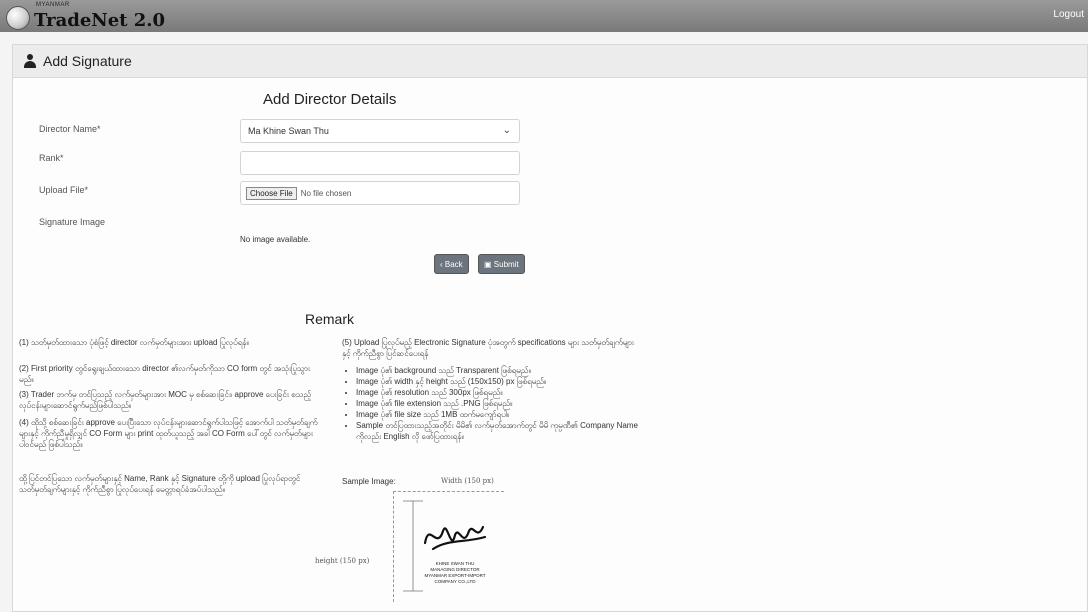 Image resolution: width=1088 pixels, height=612 pixels. Describe the element at coordinates (369, 481) in the screenshot. I see `sample-image-label: Sample Image:` at that location.